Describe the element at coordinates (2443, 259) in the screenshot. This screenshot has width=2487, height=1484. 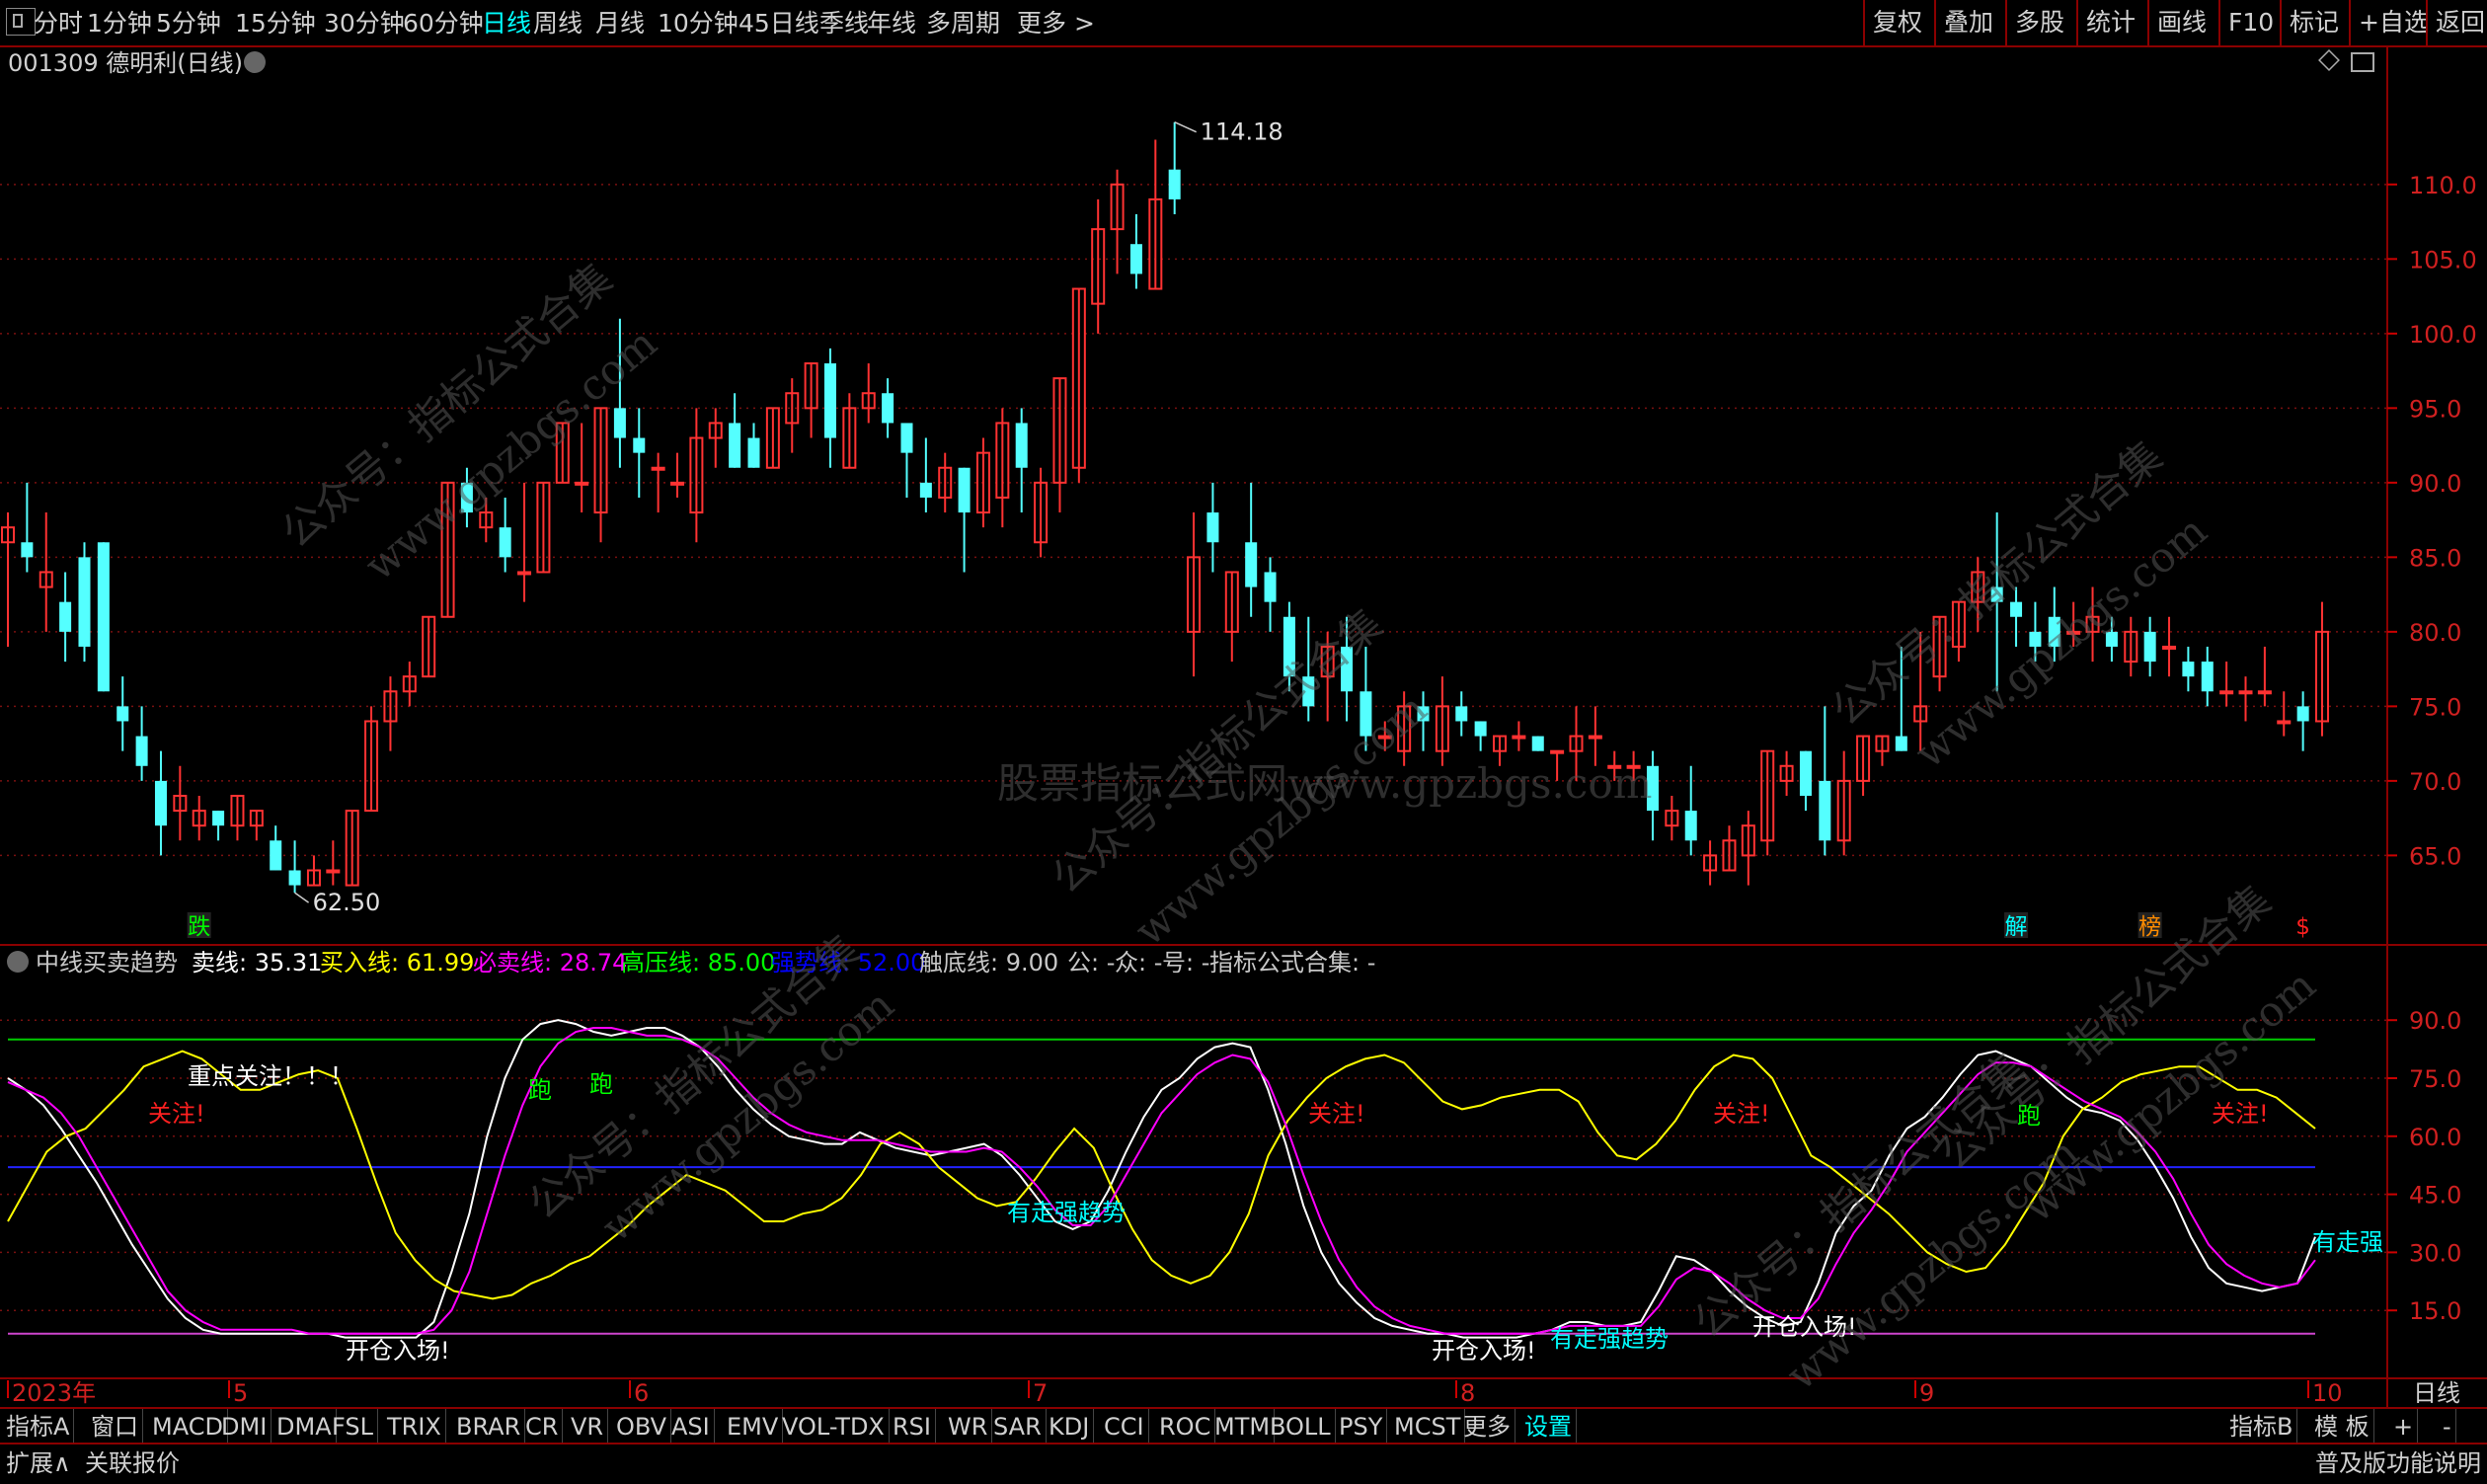
I see `price-tick-label: 105.0` at that location.